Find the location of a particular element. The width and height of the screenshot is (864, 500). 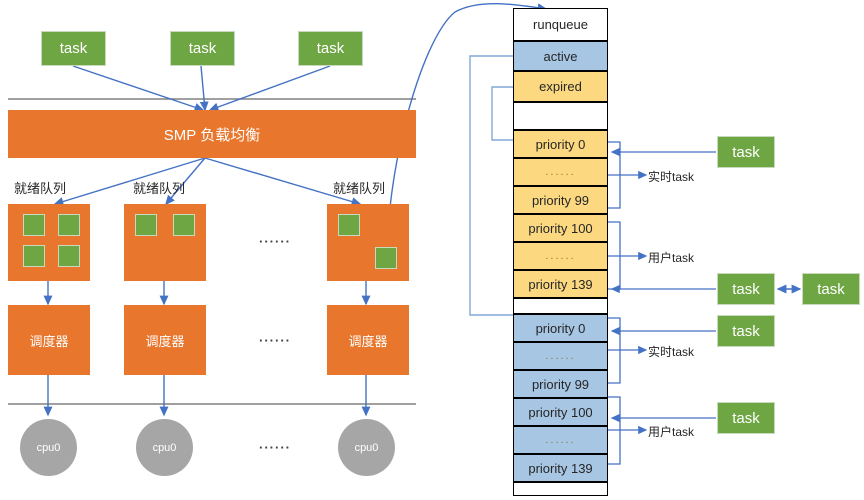

active-user-task-label: 用户task is located at coordinates (671, 431).